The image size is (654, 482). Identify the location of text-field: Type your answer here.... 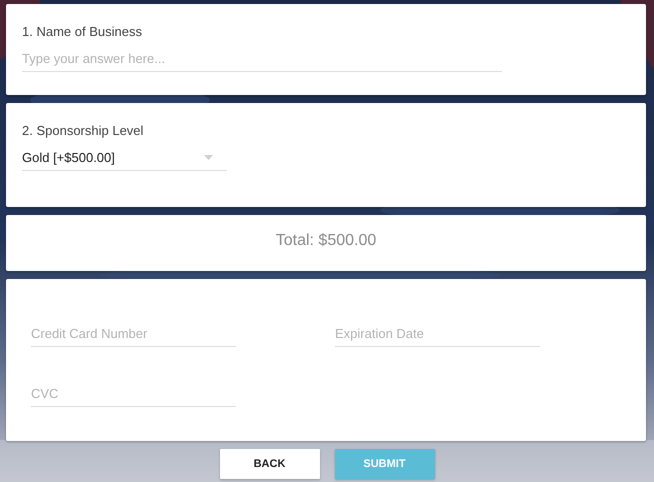
(262, 60).